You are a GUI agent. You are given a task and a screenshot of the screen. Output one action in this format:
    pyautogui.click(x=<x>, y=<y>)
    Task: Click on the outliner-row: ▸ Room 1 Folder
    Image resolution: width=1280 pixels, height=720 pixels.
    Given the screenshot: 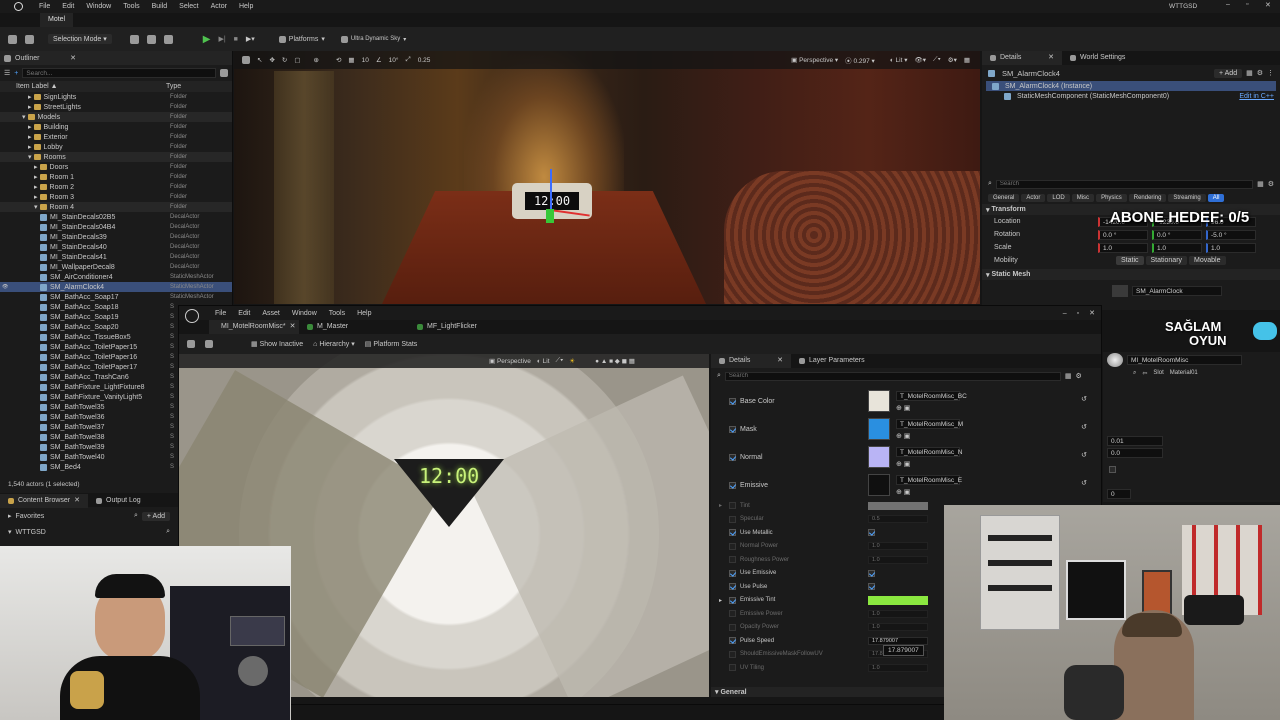 What is the action you would take?
    pyautogui.click(x=116, y=177)
    